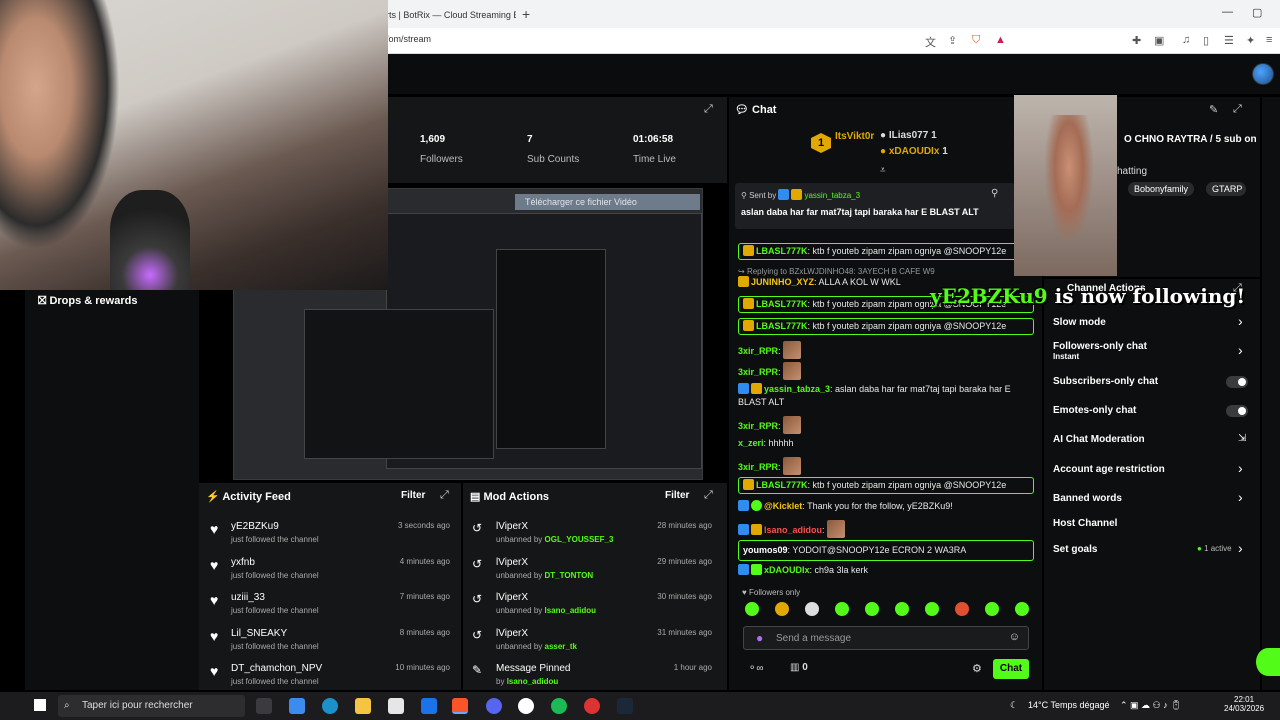 This screenshot has width=1280, height=720. Describe the element at coordinates (451, 15) in the screenshot. I see `browser-tab: rts | BotRix — Cloud Streaming B` at that location.